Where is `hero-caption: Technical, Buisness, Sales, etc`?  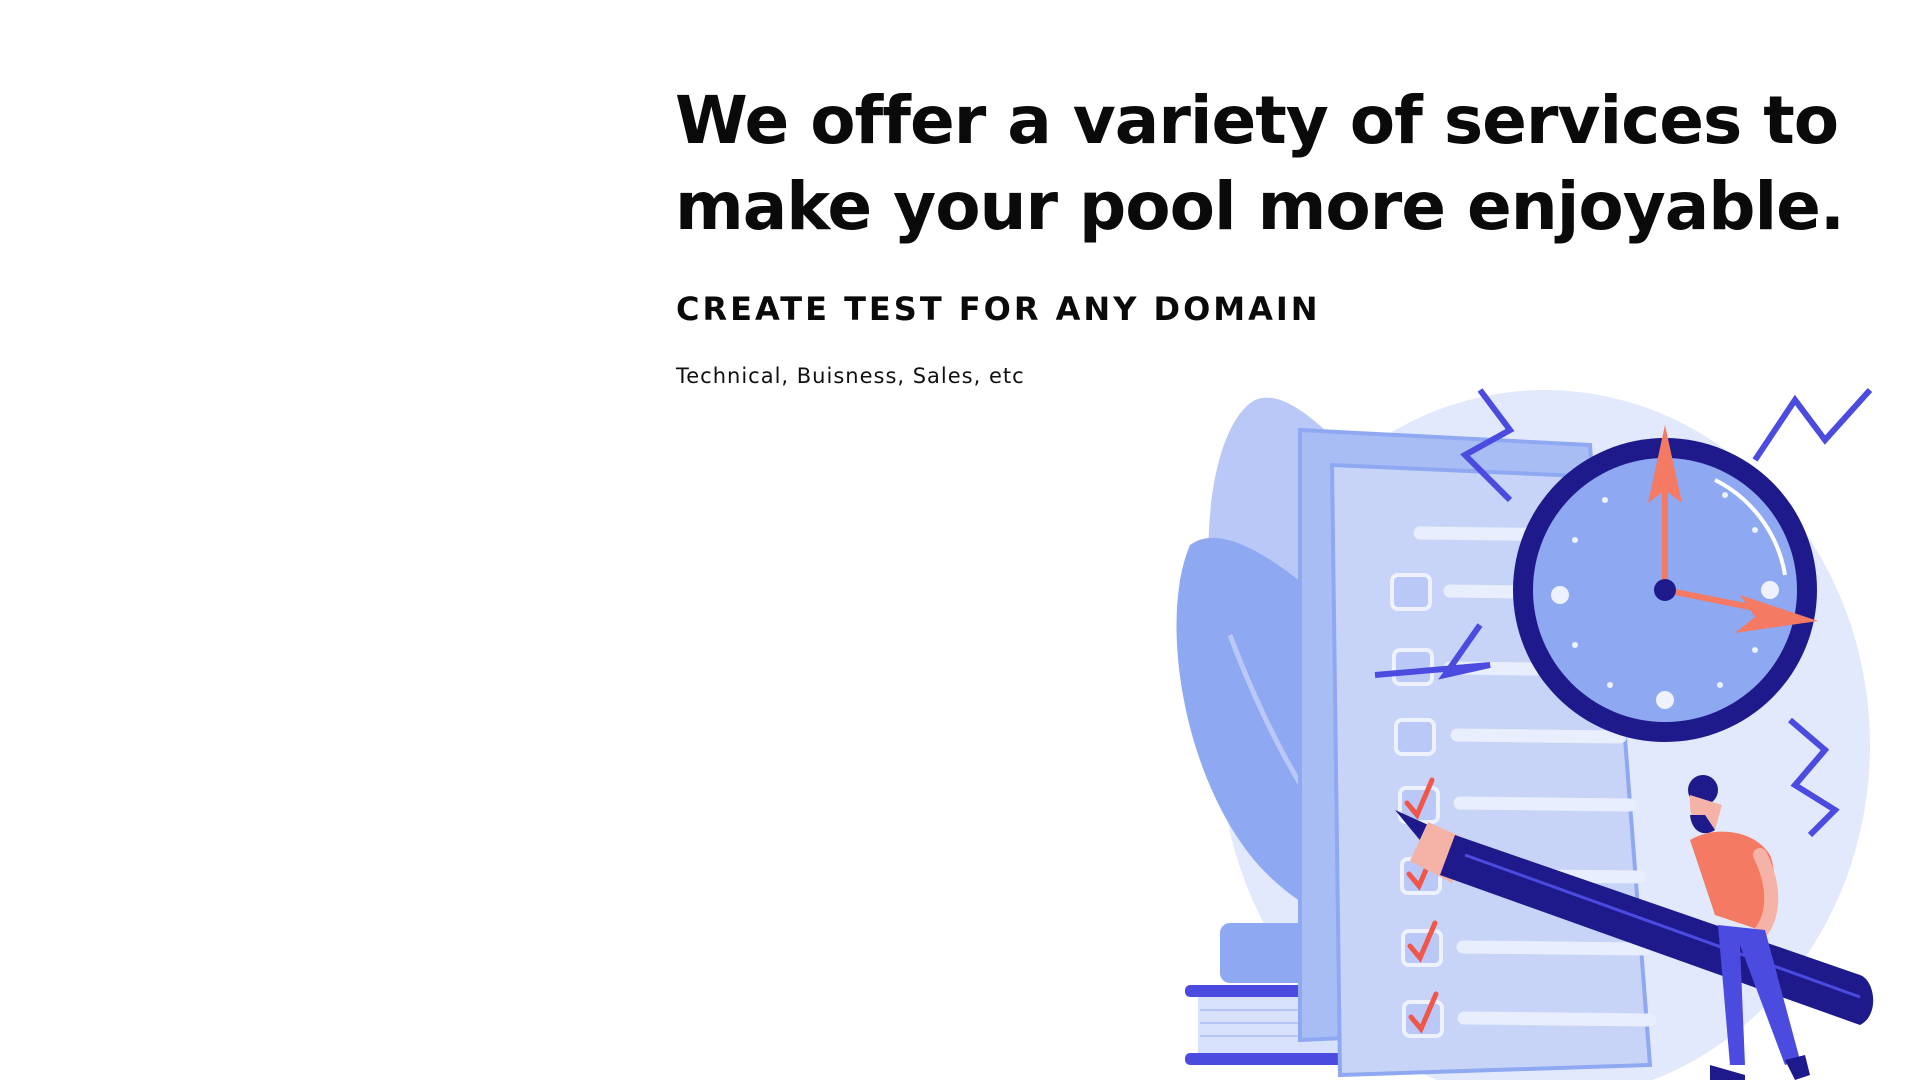
hero-caption: Technical, Buisness, Sales, etc is located at coordinates (850, 376).